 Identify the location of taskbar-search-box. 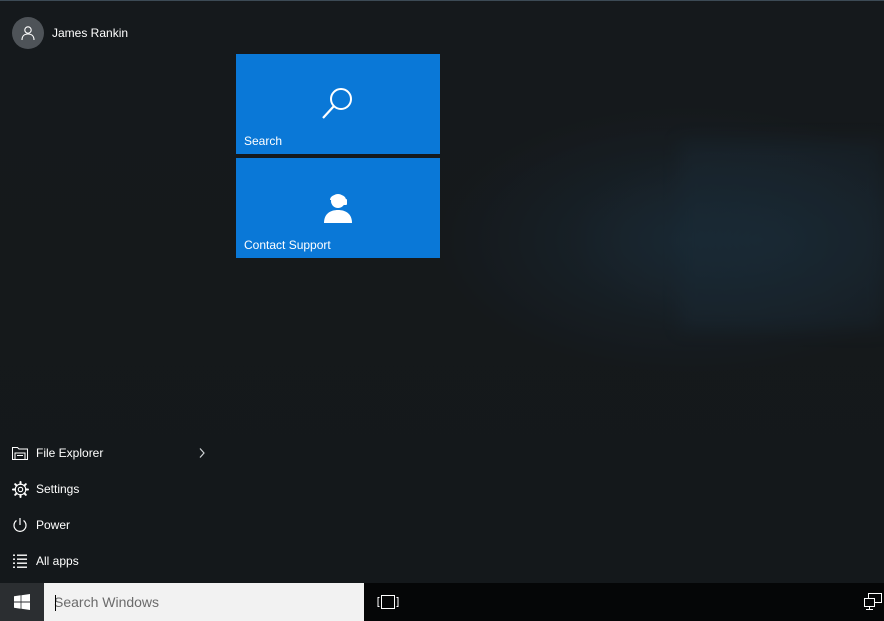
(204, 602).